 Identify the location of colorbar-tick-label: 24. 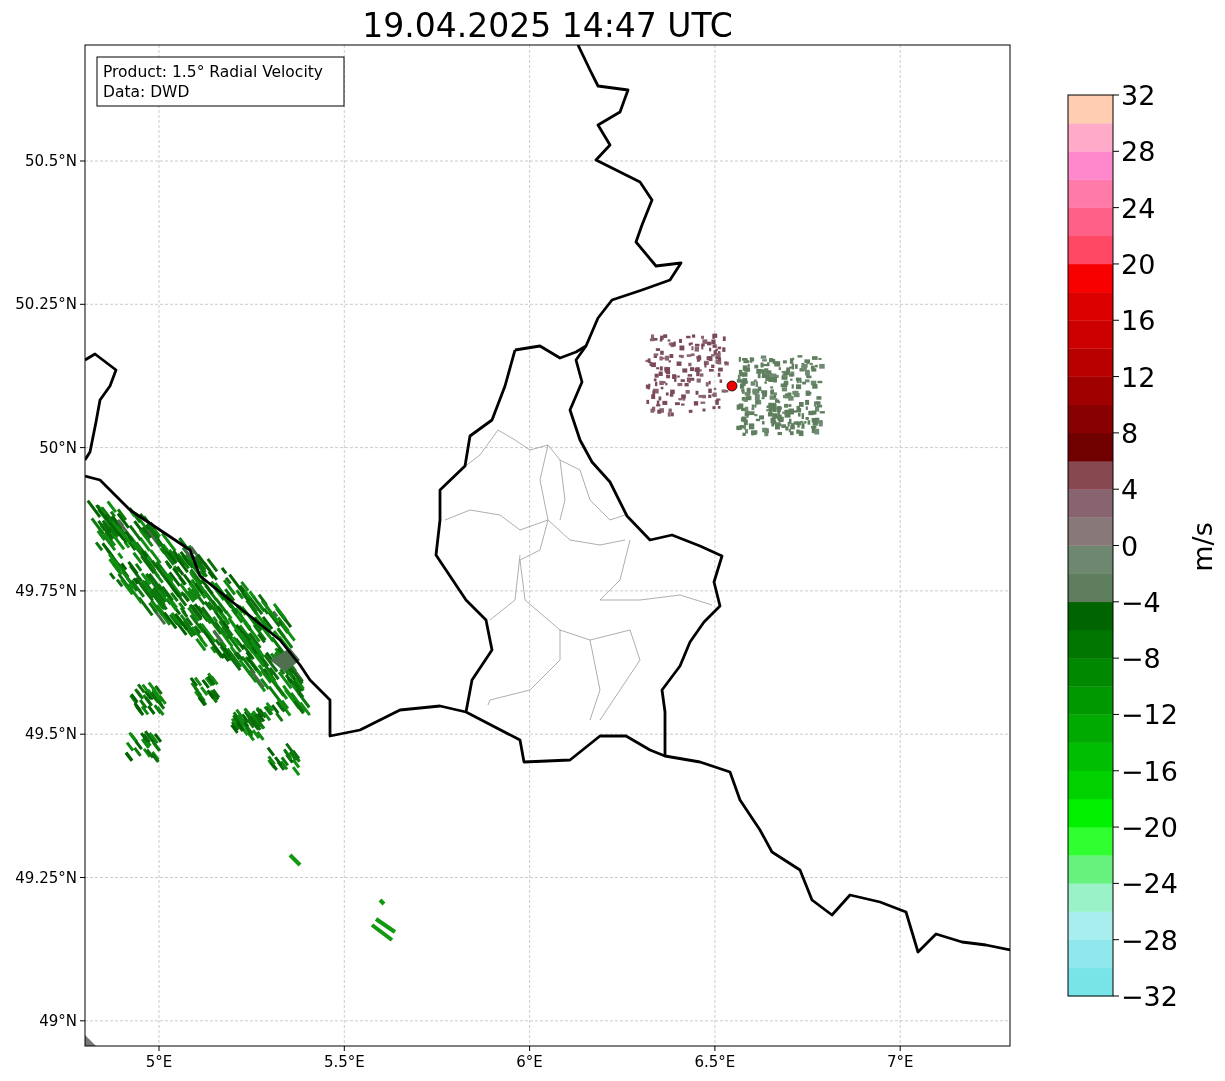
(1138, 208).